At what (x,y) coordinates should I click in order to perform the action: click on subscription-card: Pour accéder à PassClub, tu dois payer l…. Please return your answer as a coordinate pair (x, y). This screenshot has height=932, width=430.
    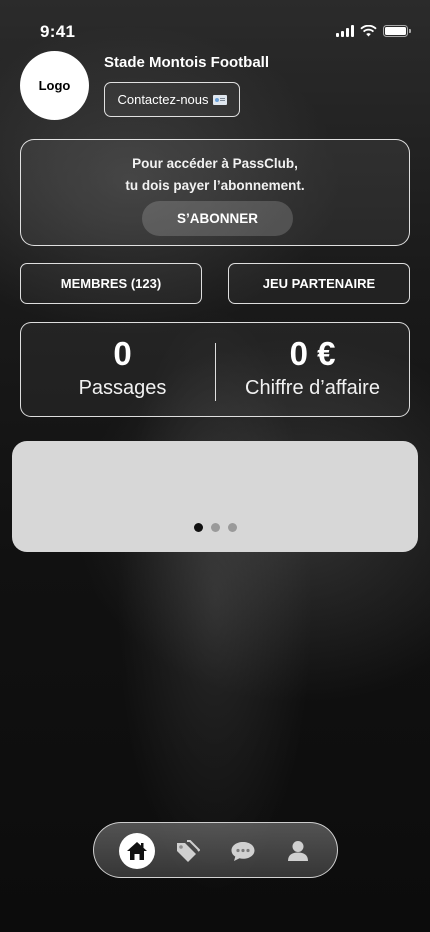
    Looking at the image, I should click on (215, 192).